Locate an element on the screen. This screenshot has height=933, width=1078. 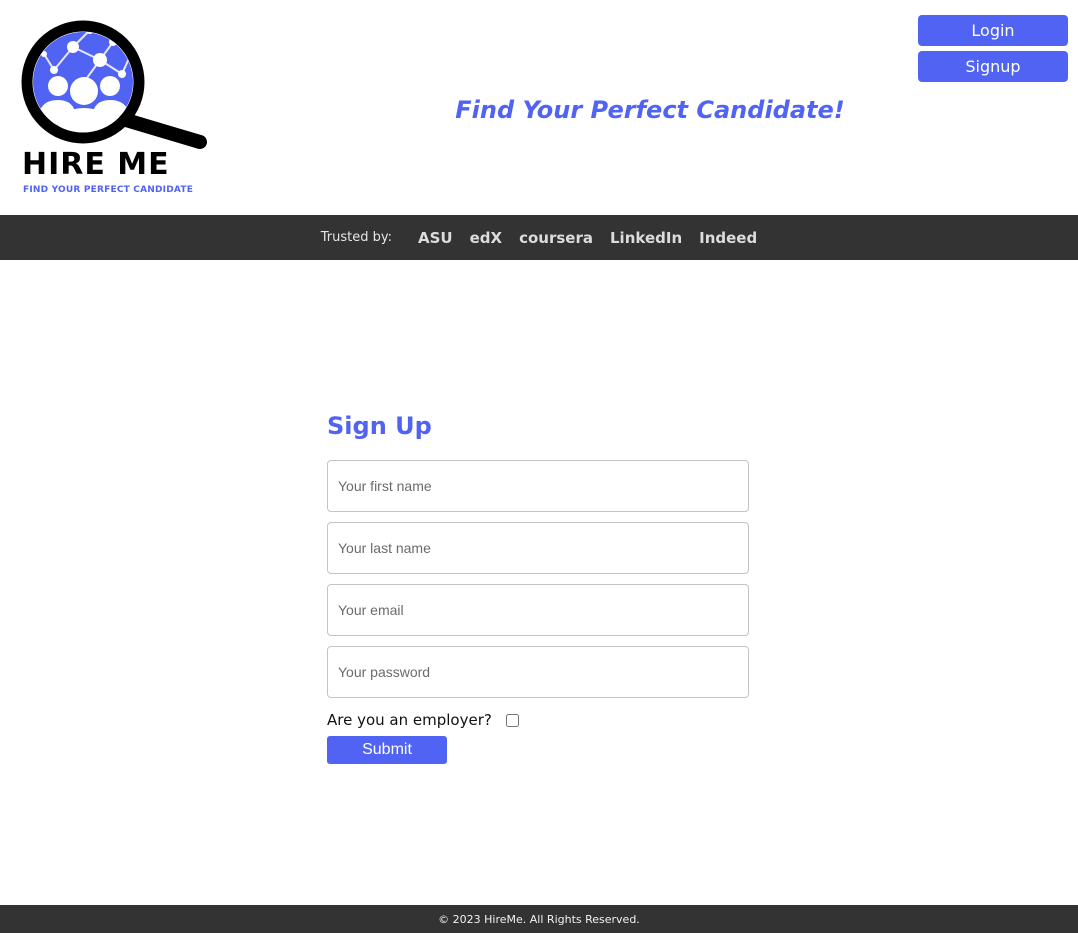
logo: HIRE ME FIND YOUR PERFECT CANDIDATE is located at coordinates (118, 107).